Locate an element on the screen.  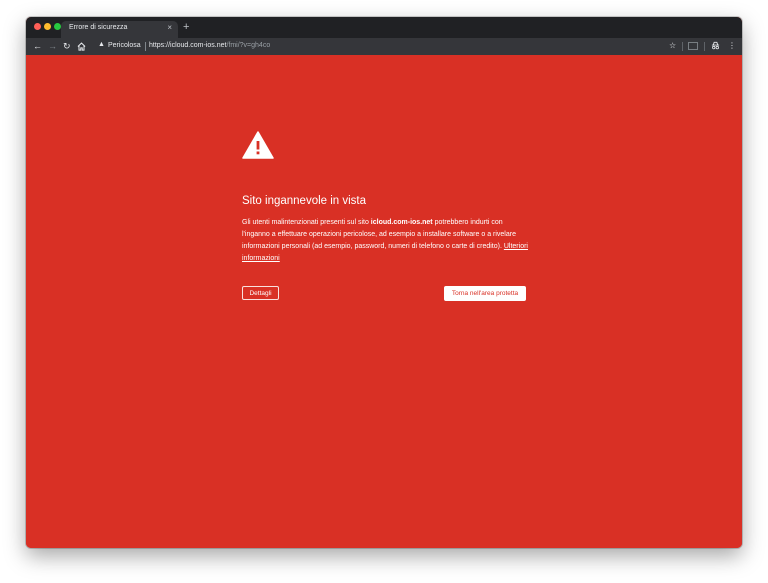
reload-icon: ↻ is located at coordinates (67, 46).